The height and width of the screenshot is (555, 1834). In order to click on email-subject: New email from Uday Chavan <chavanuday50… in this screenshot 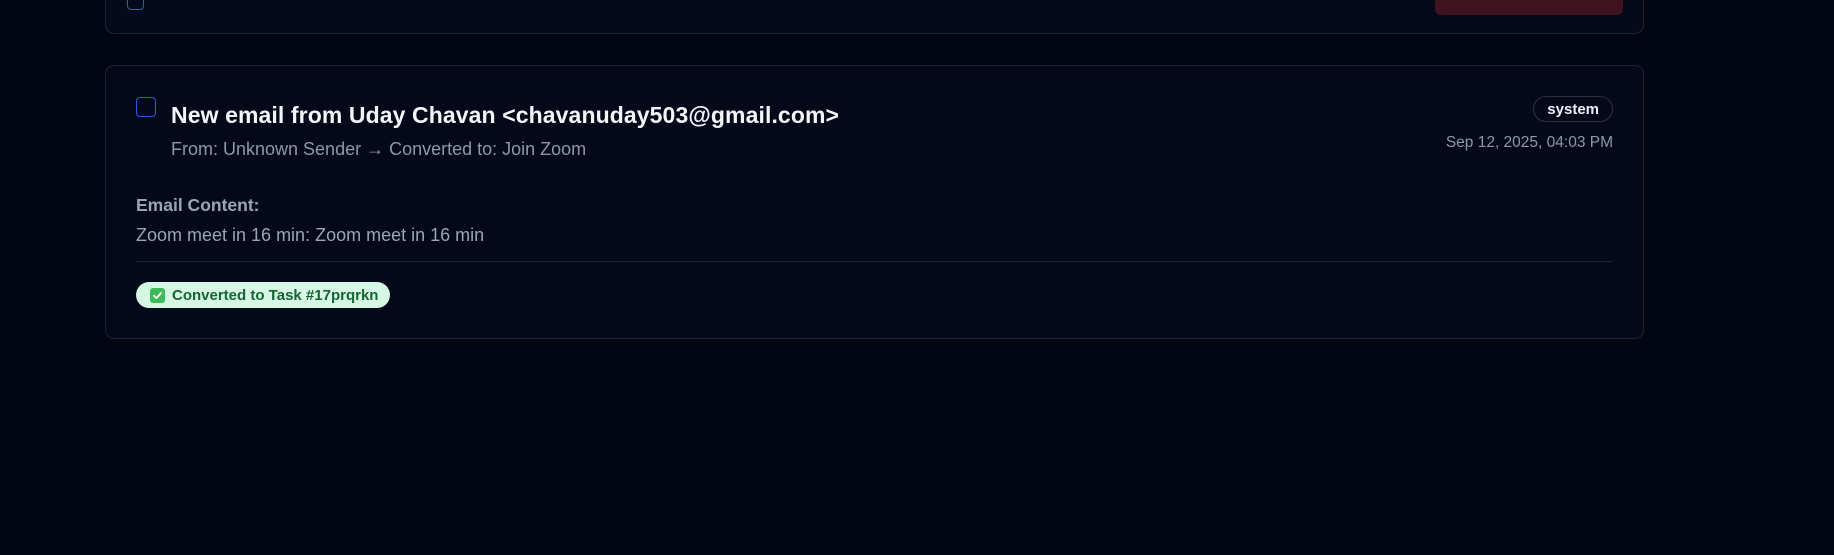, I will do `click(505, 115)`.